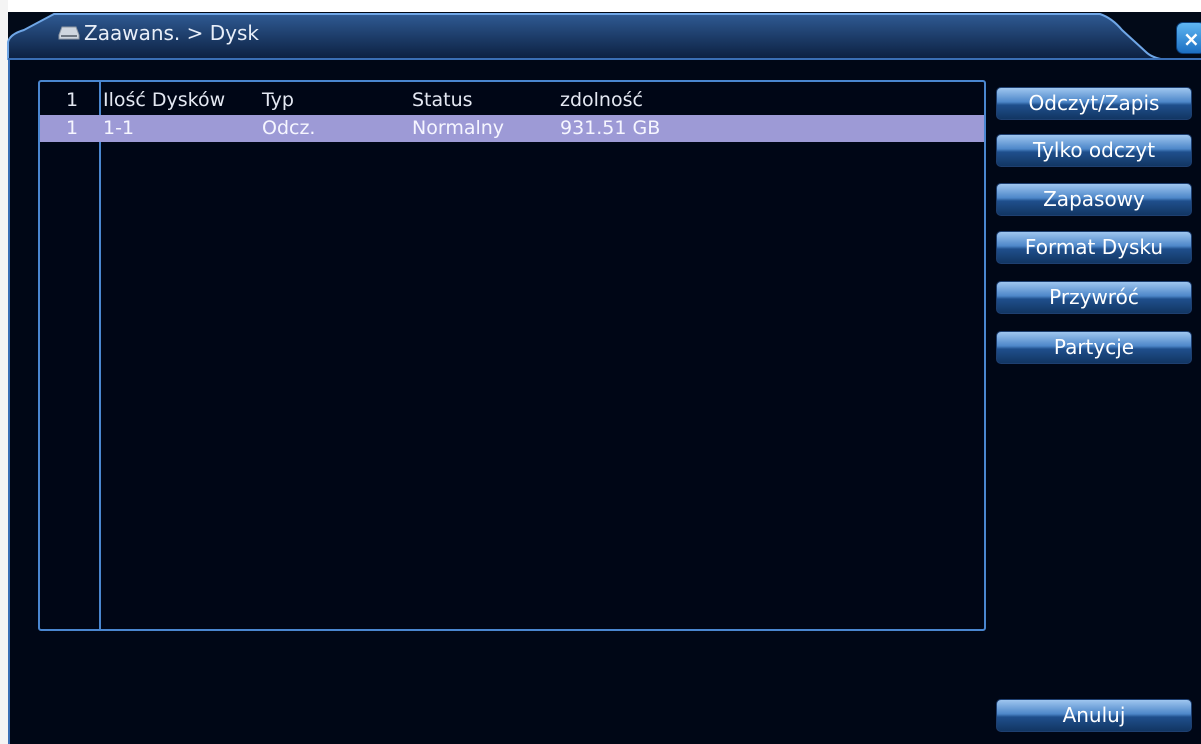 The height and width of the screenshot is (744, 1201). What do you see at coordinates (1094, 715) in the screenshot?
I see `cancel-button: Anuluj` at bounding box center [1094, 715].